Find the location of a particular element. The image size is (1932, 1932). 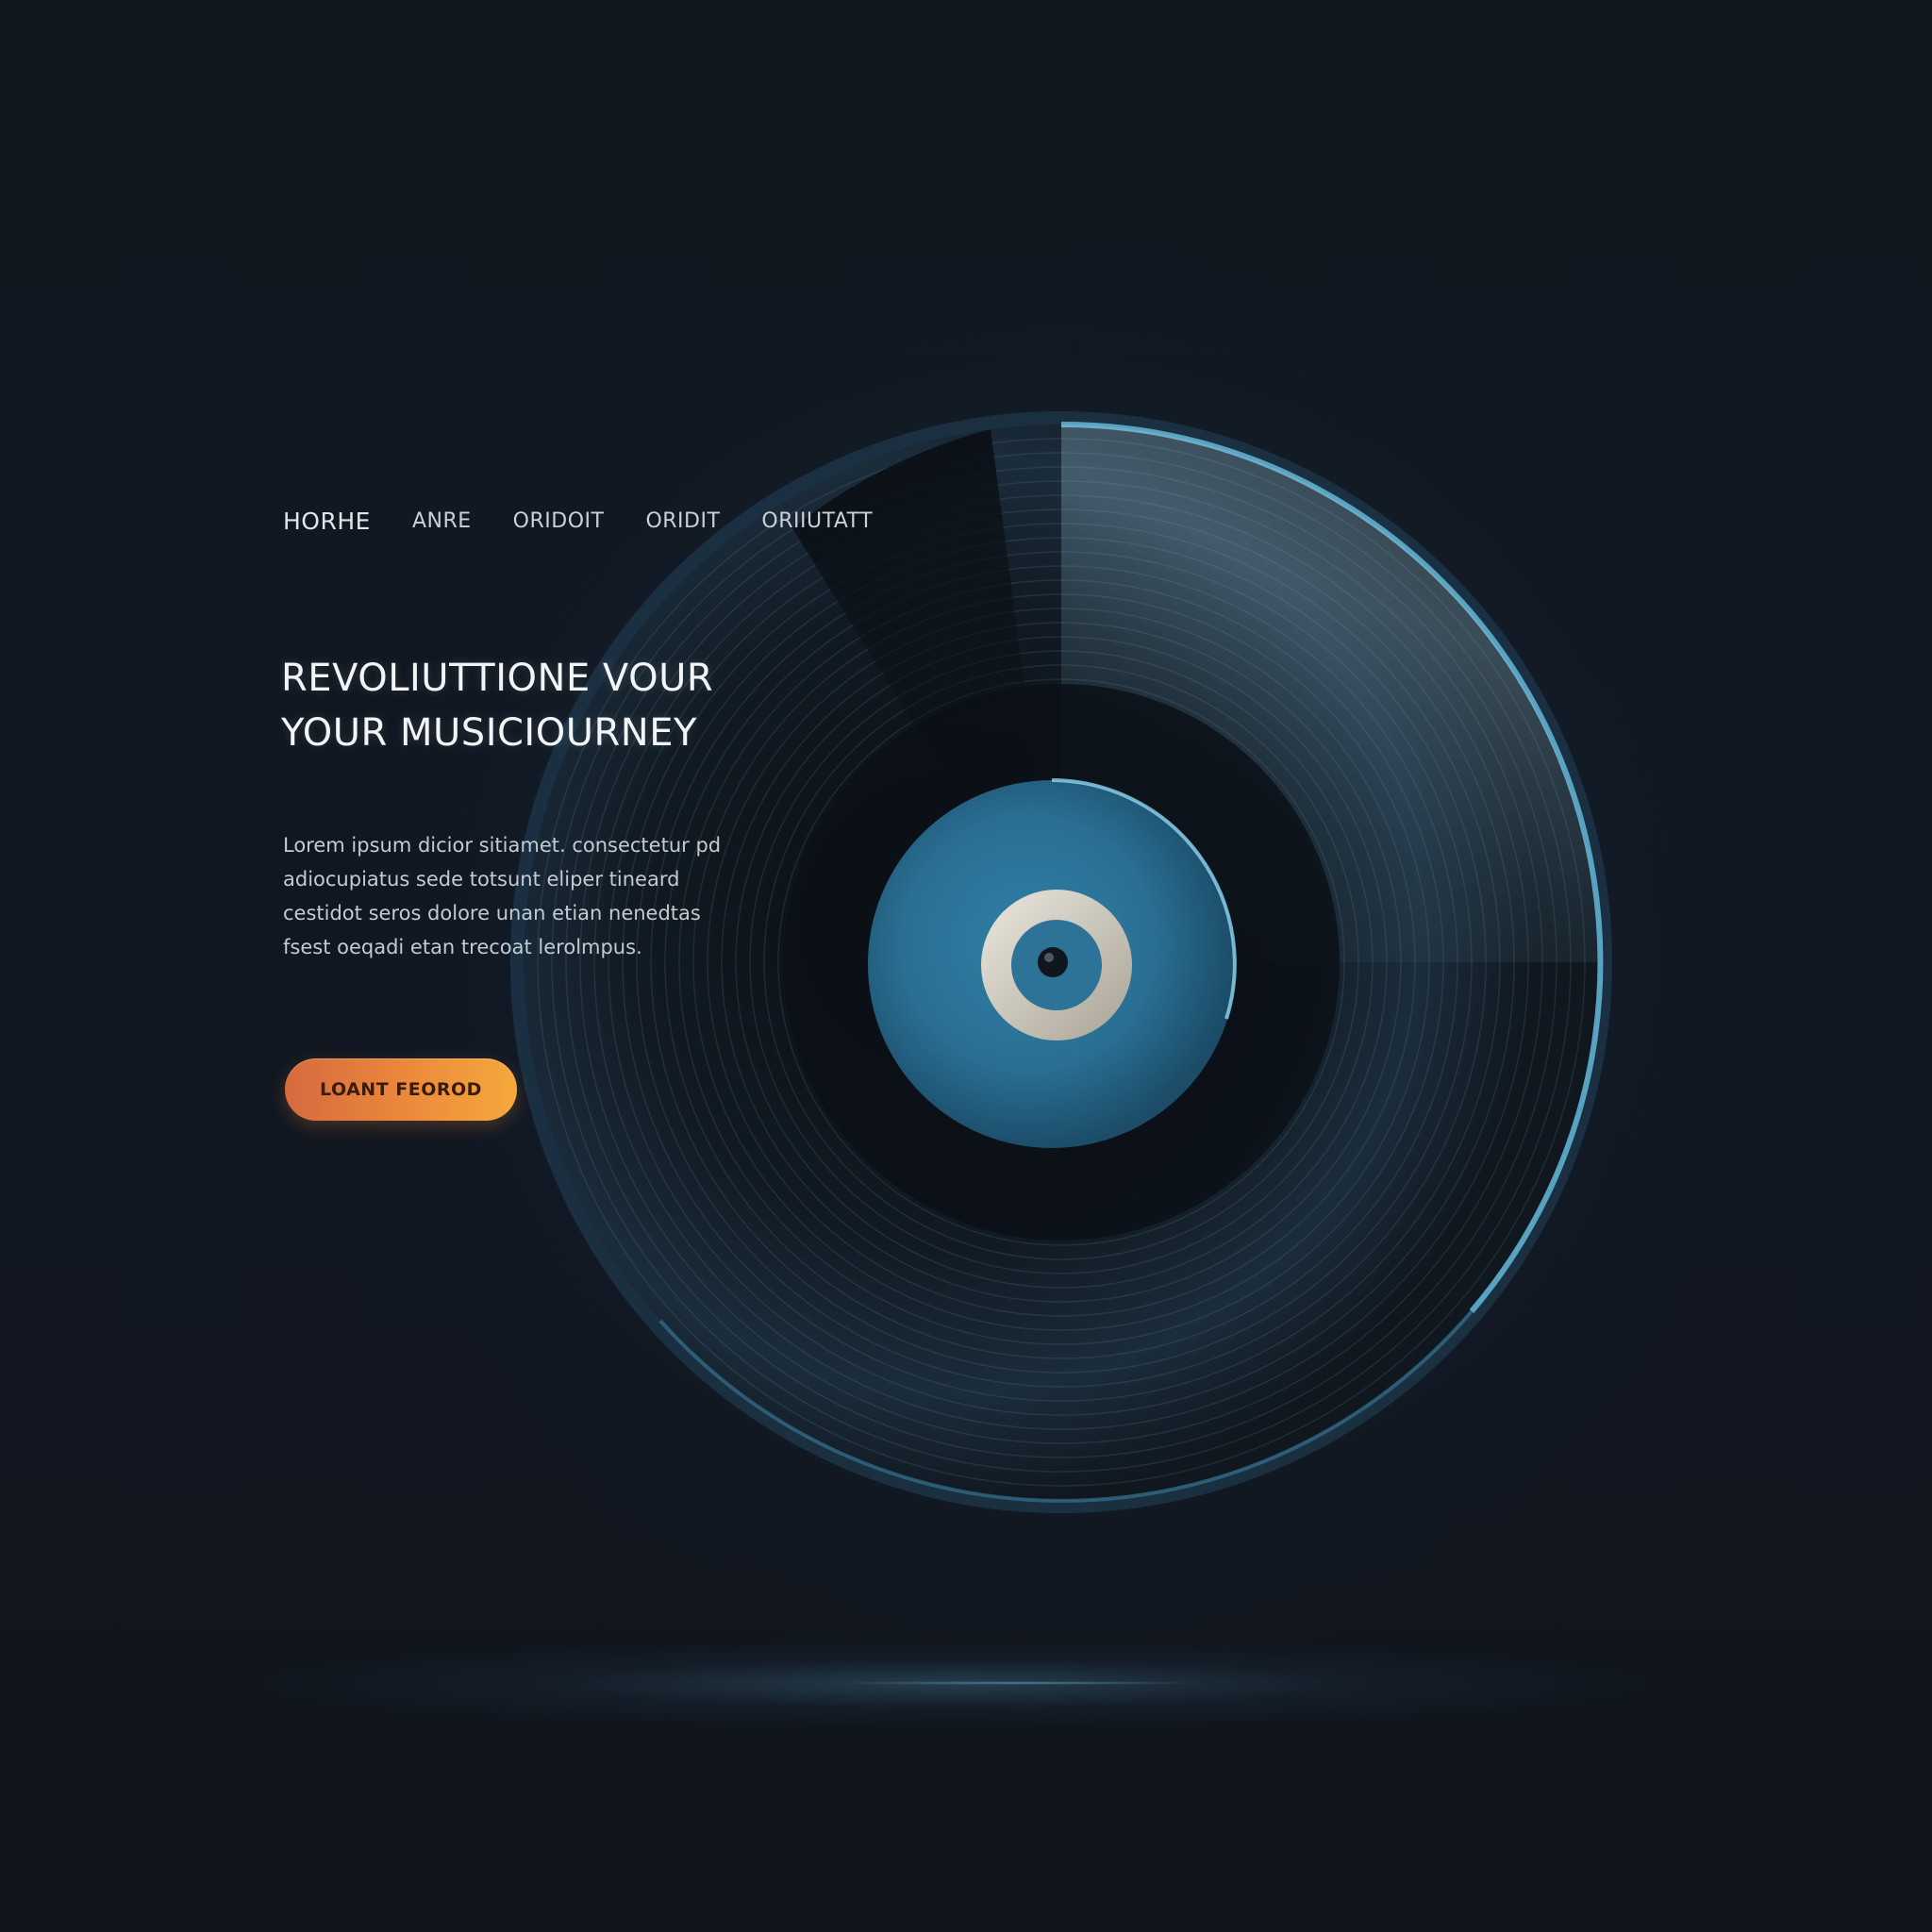

hero-title-line-2: YOUR MUSICIOURNEY is located at coordinates (489, 733).